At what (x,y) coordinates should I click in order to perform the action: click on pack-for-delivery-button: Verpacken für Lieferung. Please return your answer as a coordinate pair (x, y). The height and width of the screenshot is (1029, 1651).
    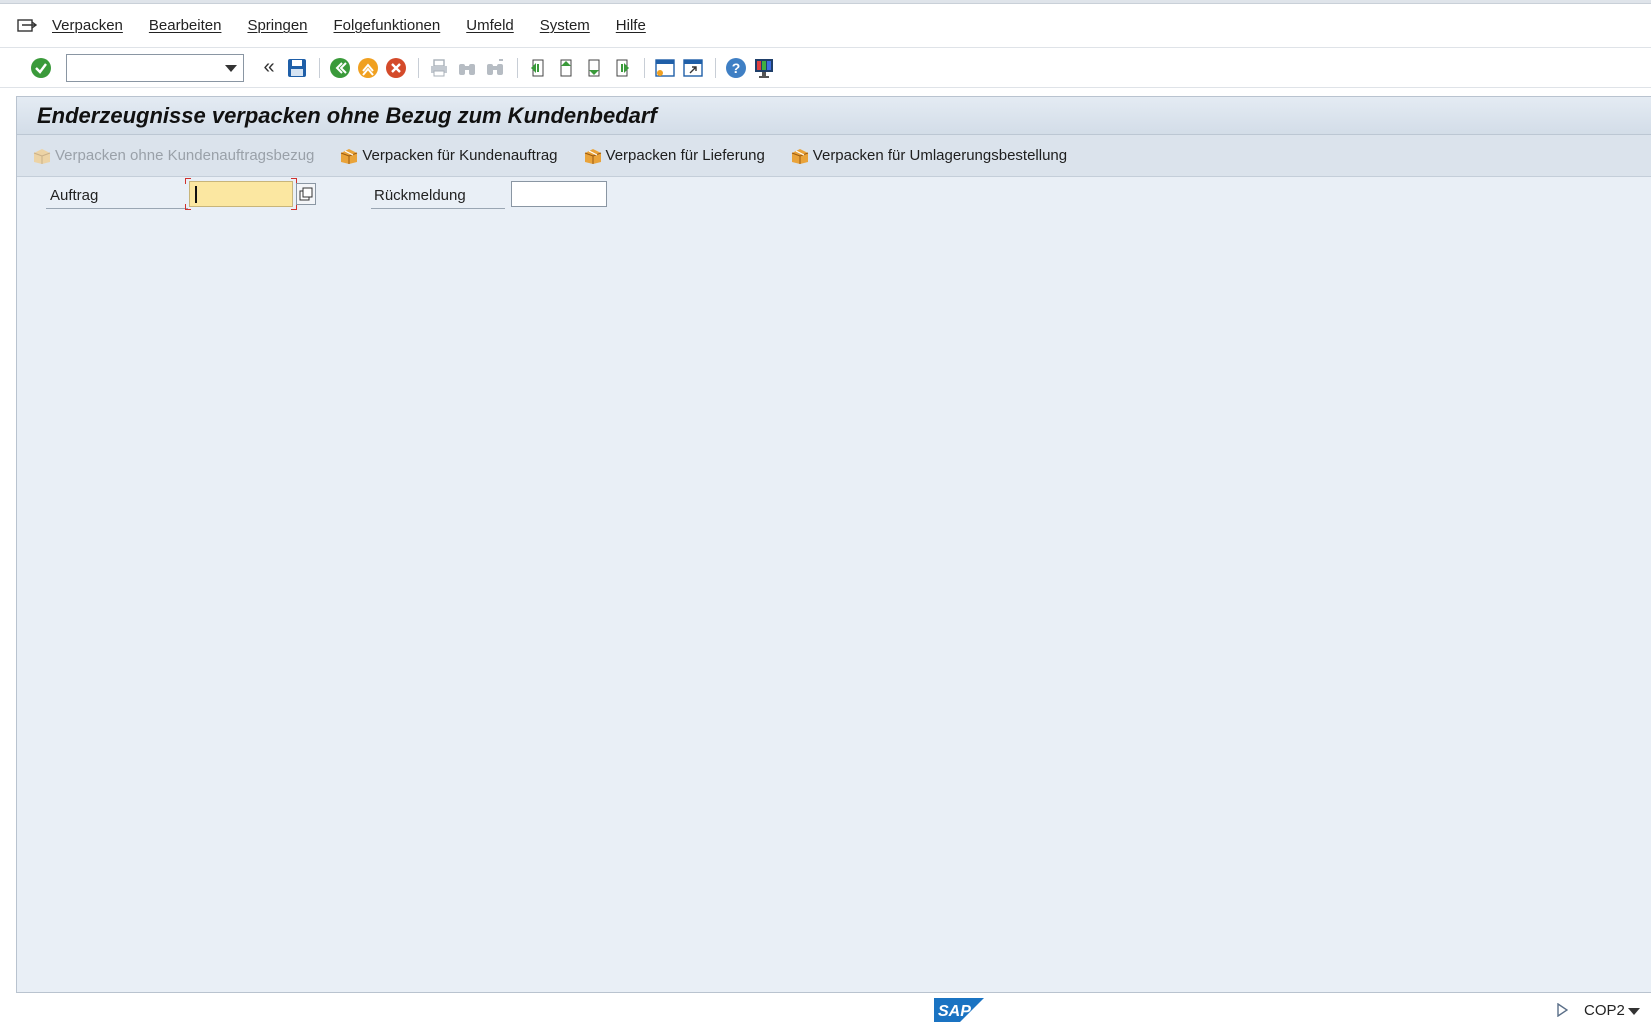
    Looking at the image, I should click on (673, 156).